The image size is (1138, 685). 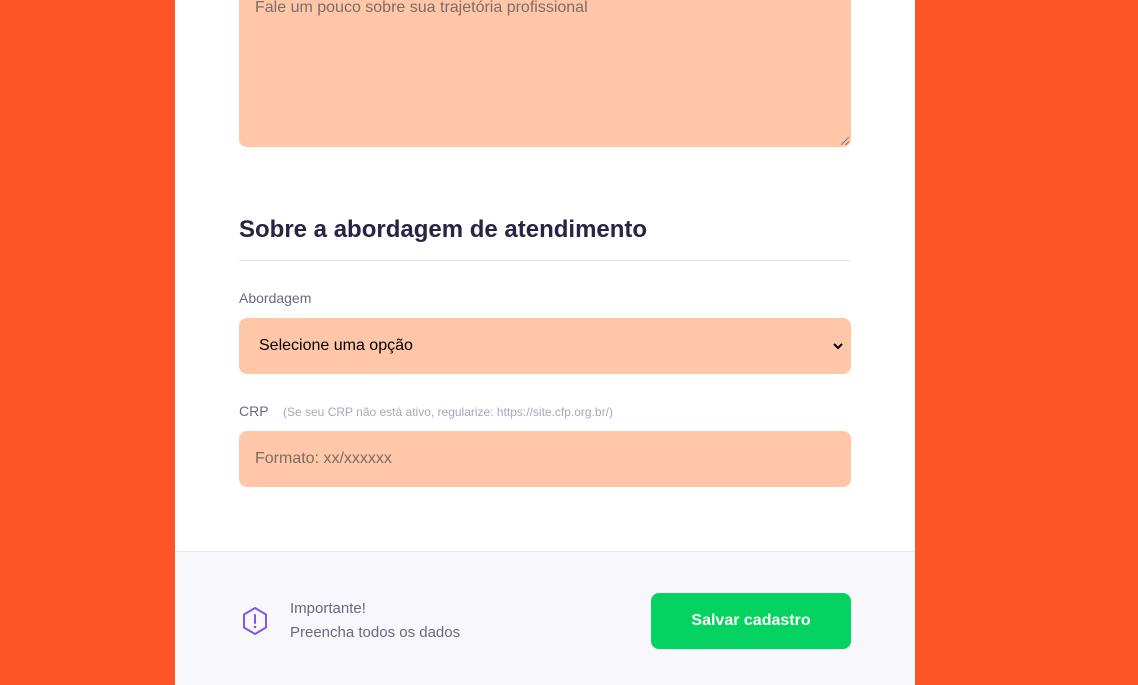 What do you see at coordinates (545, 346) in the screenshot?
I see `abordagem-select: Selecione uma opção` at bounding box center [545, 346].